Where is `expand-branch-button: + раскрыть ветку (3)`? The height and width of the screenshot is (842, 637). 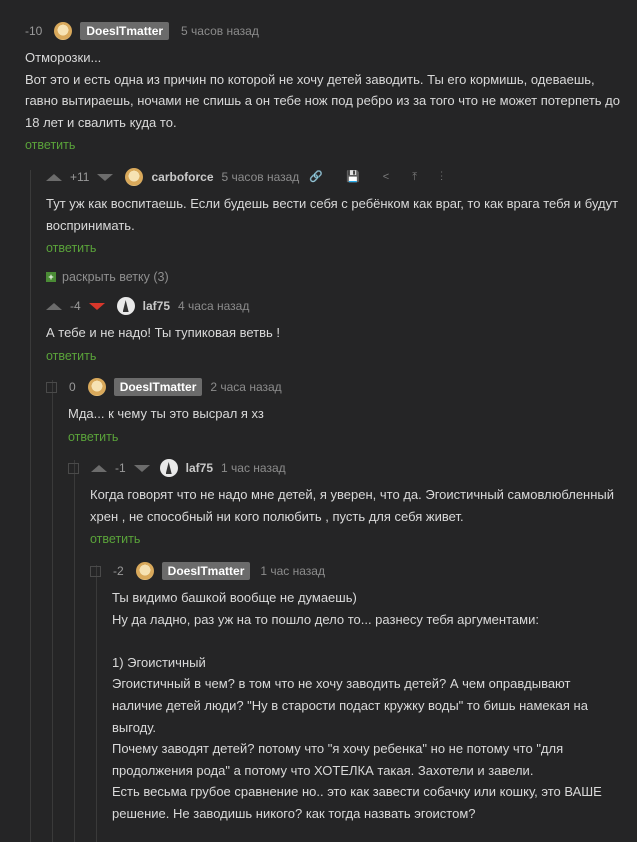
expand-branch-button: + раскрыть ветку (3) is located at coordinates (107, 277).